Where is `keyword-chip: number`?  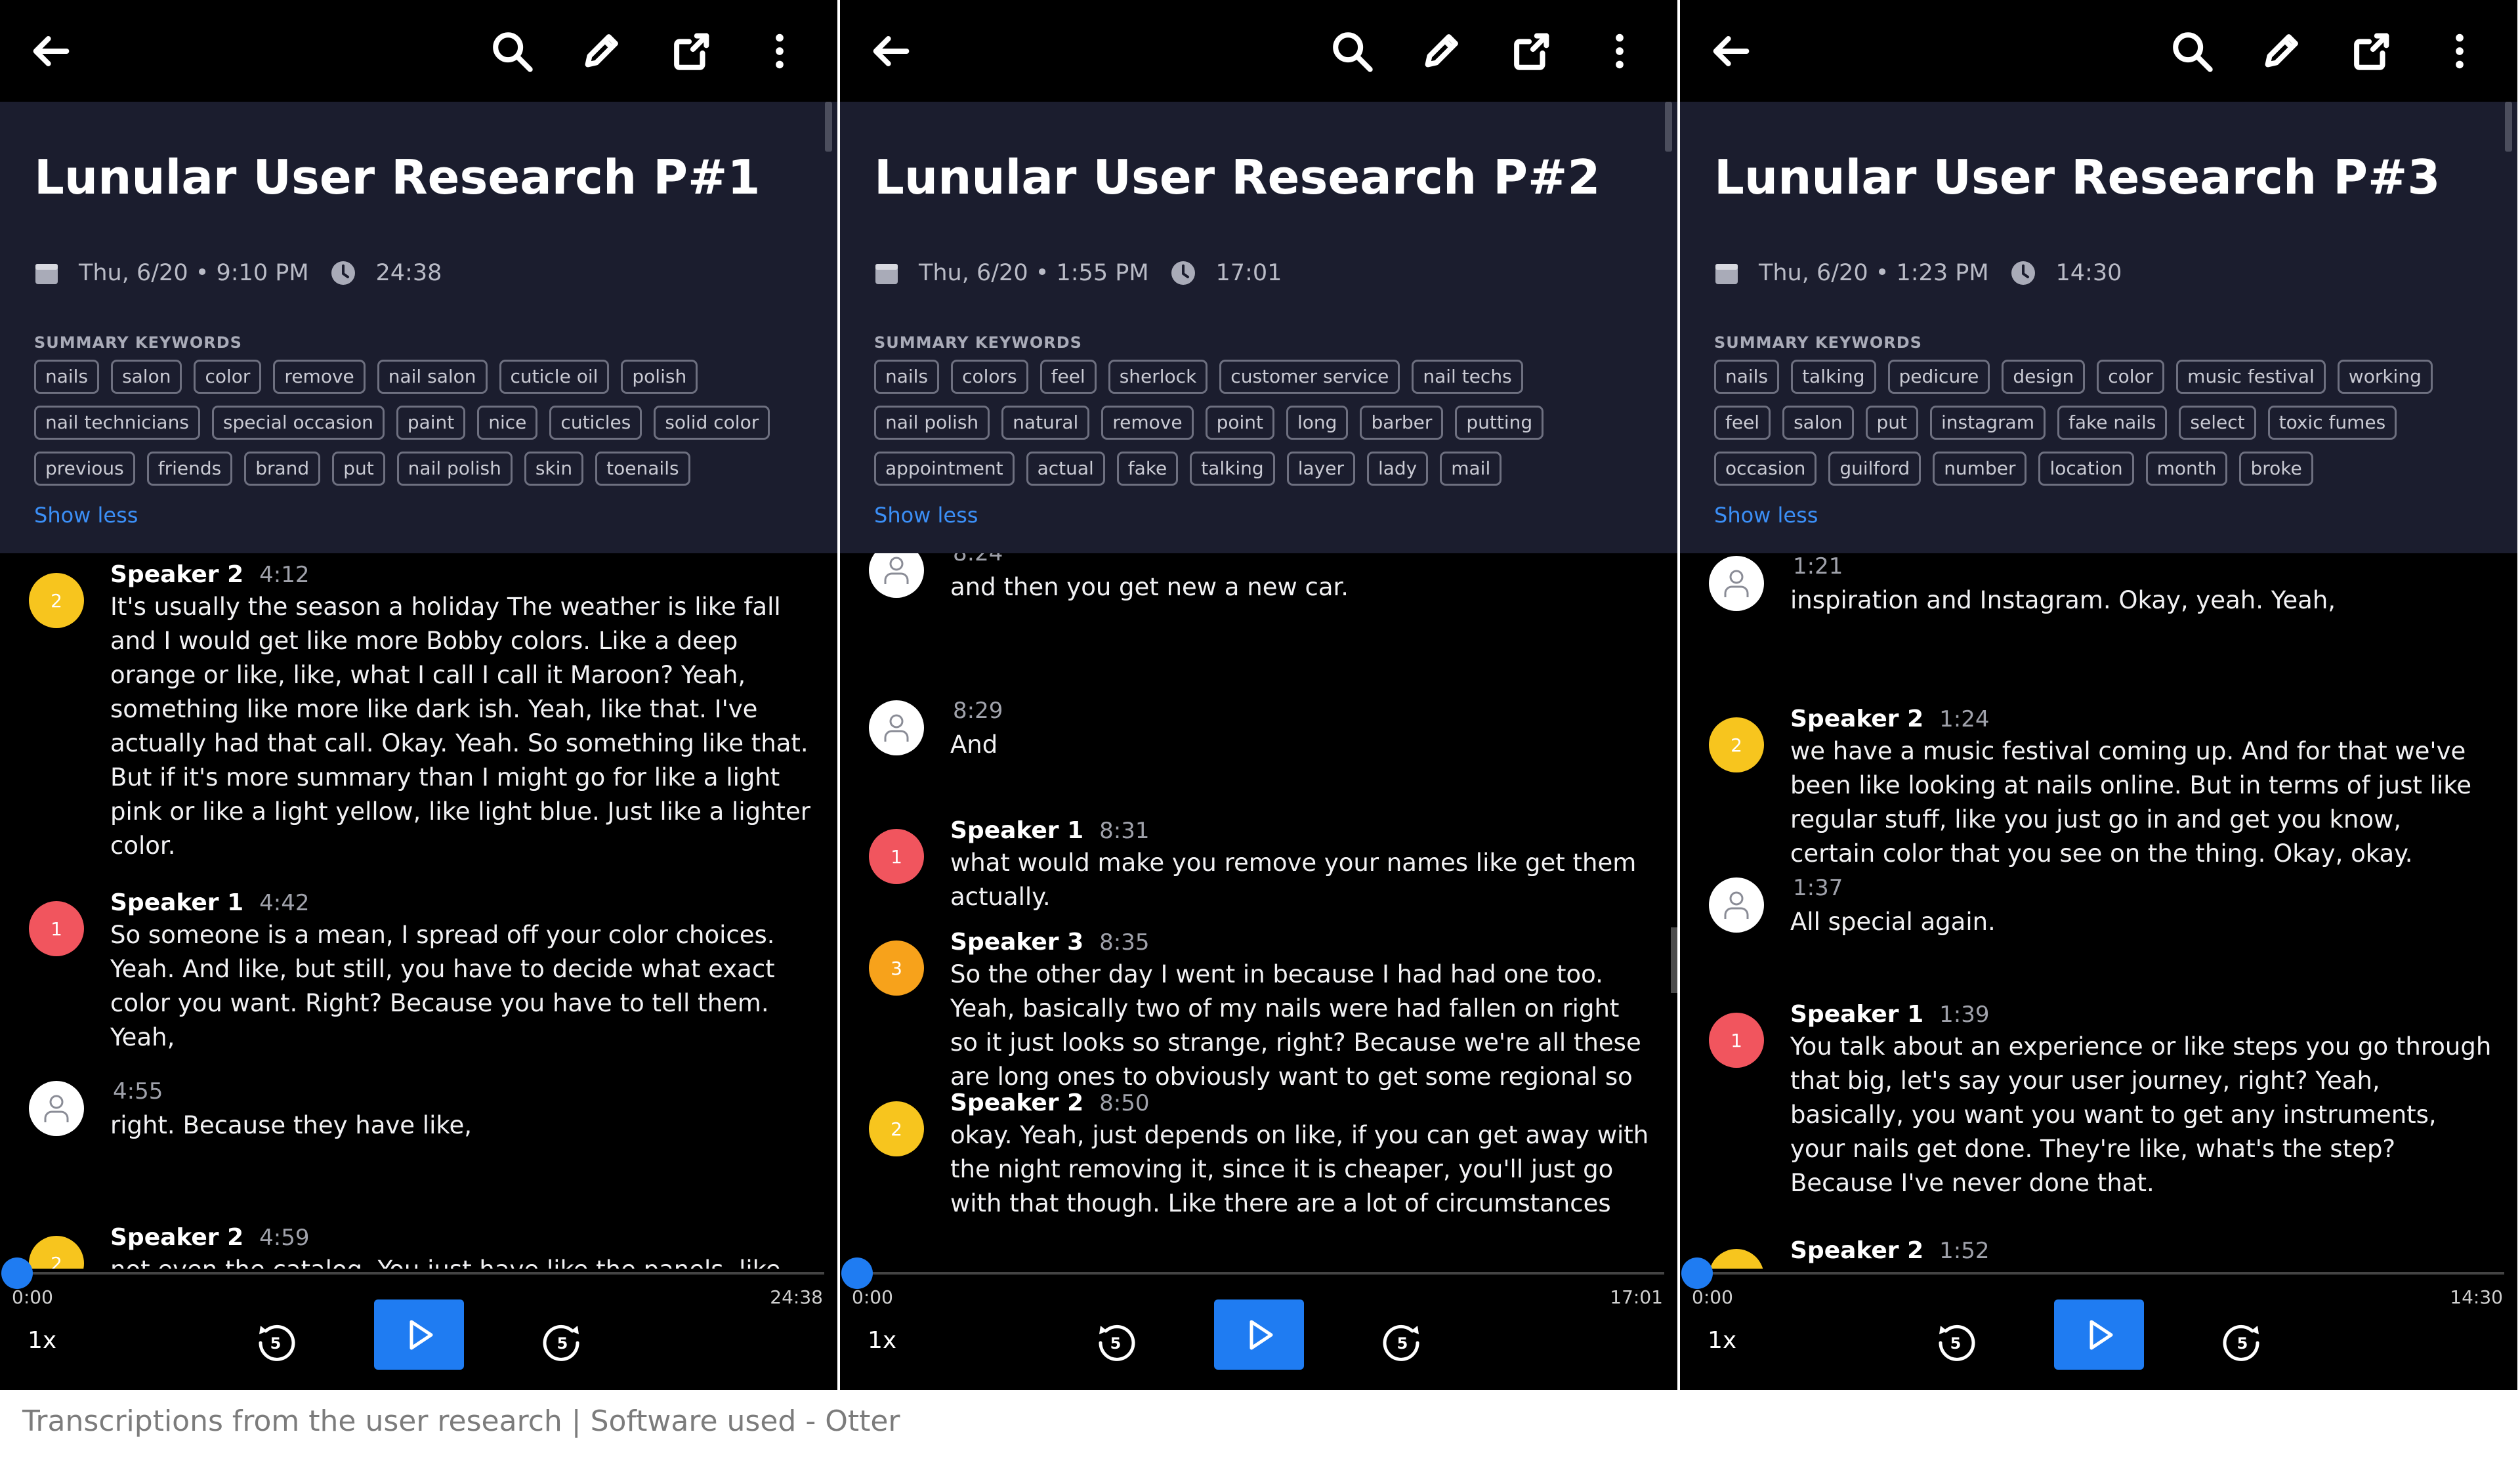 keyword-chip: number is located at coordinates (1980, 469).